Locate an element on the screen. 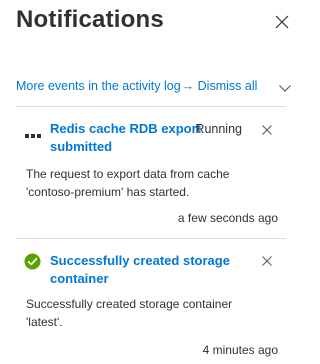 Image resolution: width=320 pixels, height=364 pixels. notification-title-line1: Redis cache RDB export is located at coordinates (125, 128).